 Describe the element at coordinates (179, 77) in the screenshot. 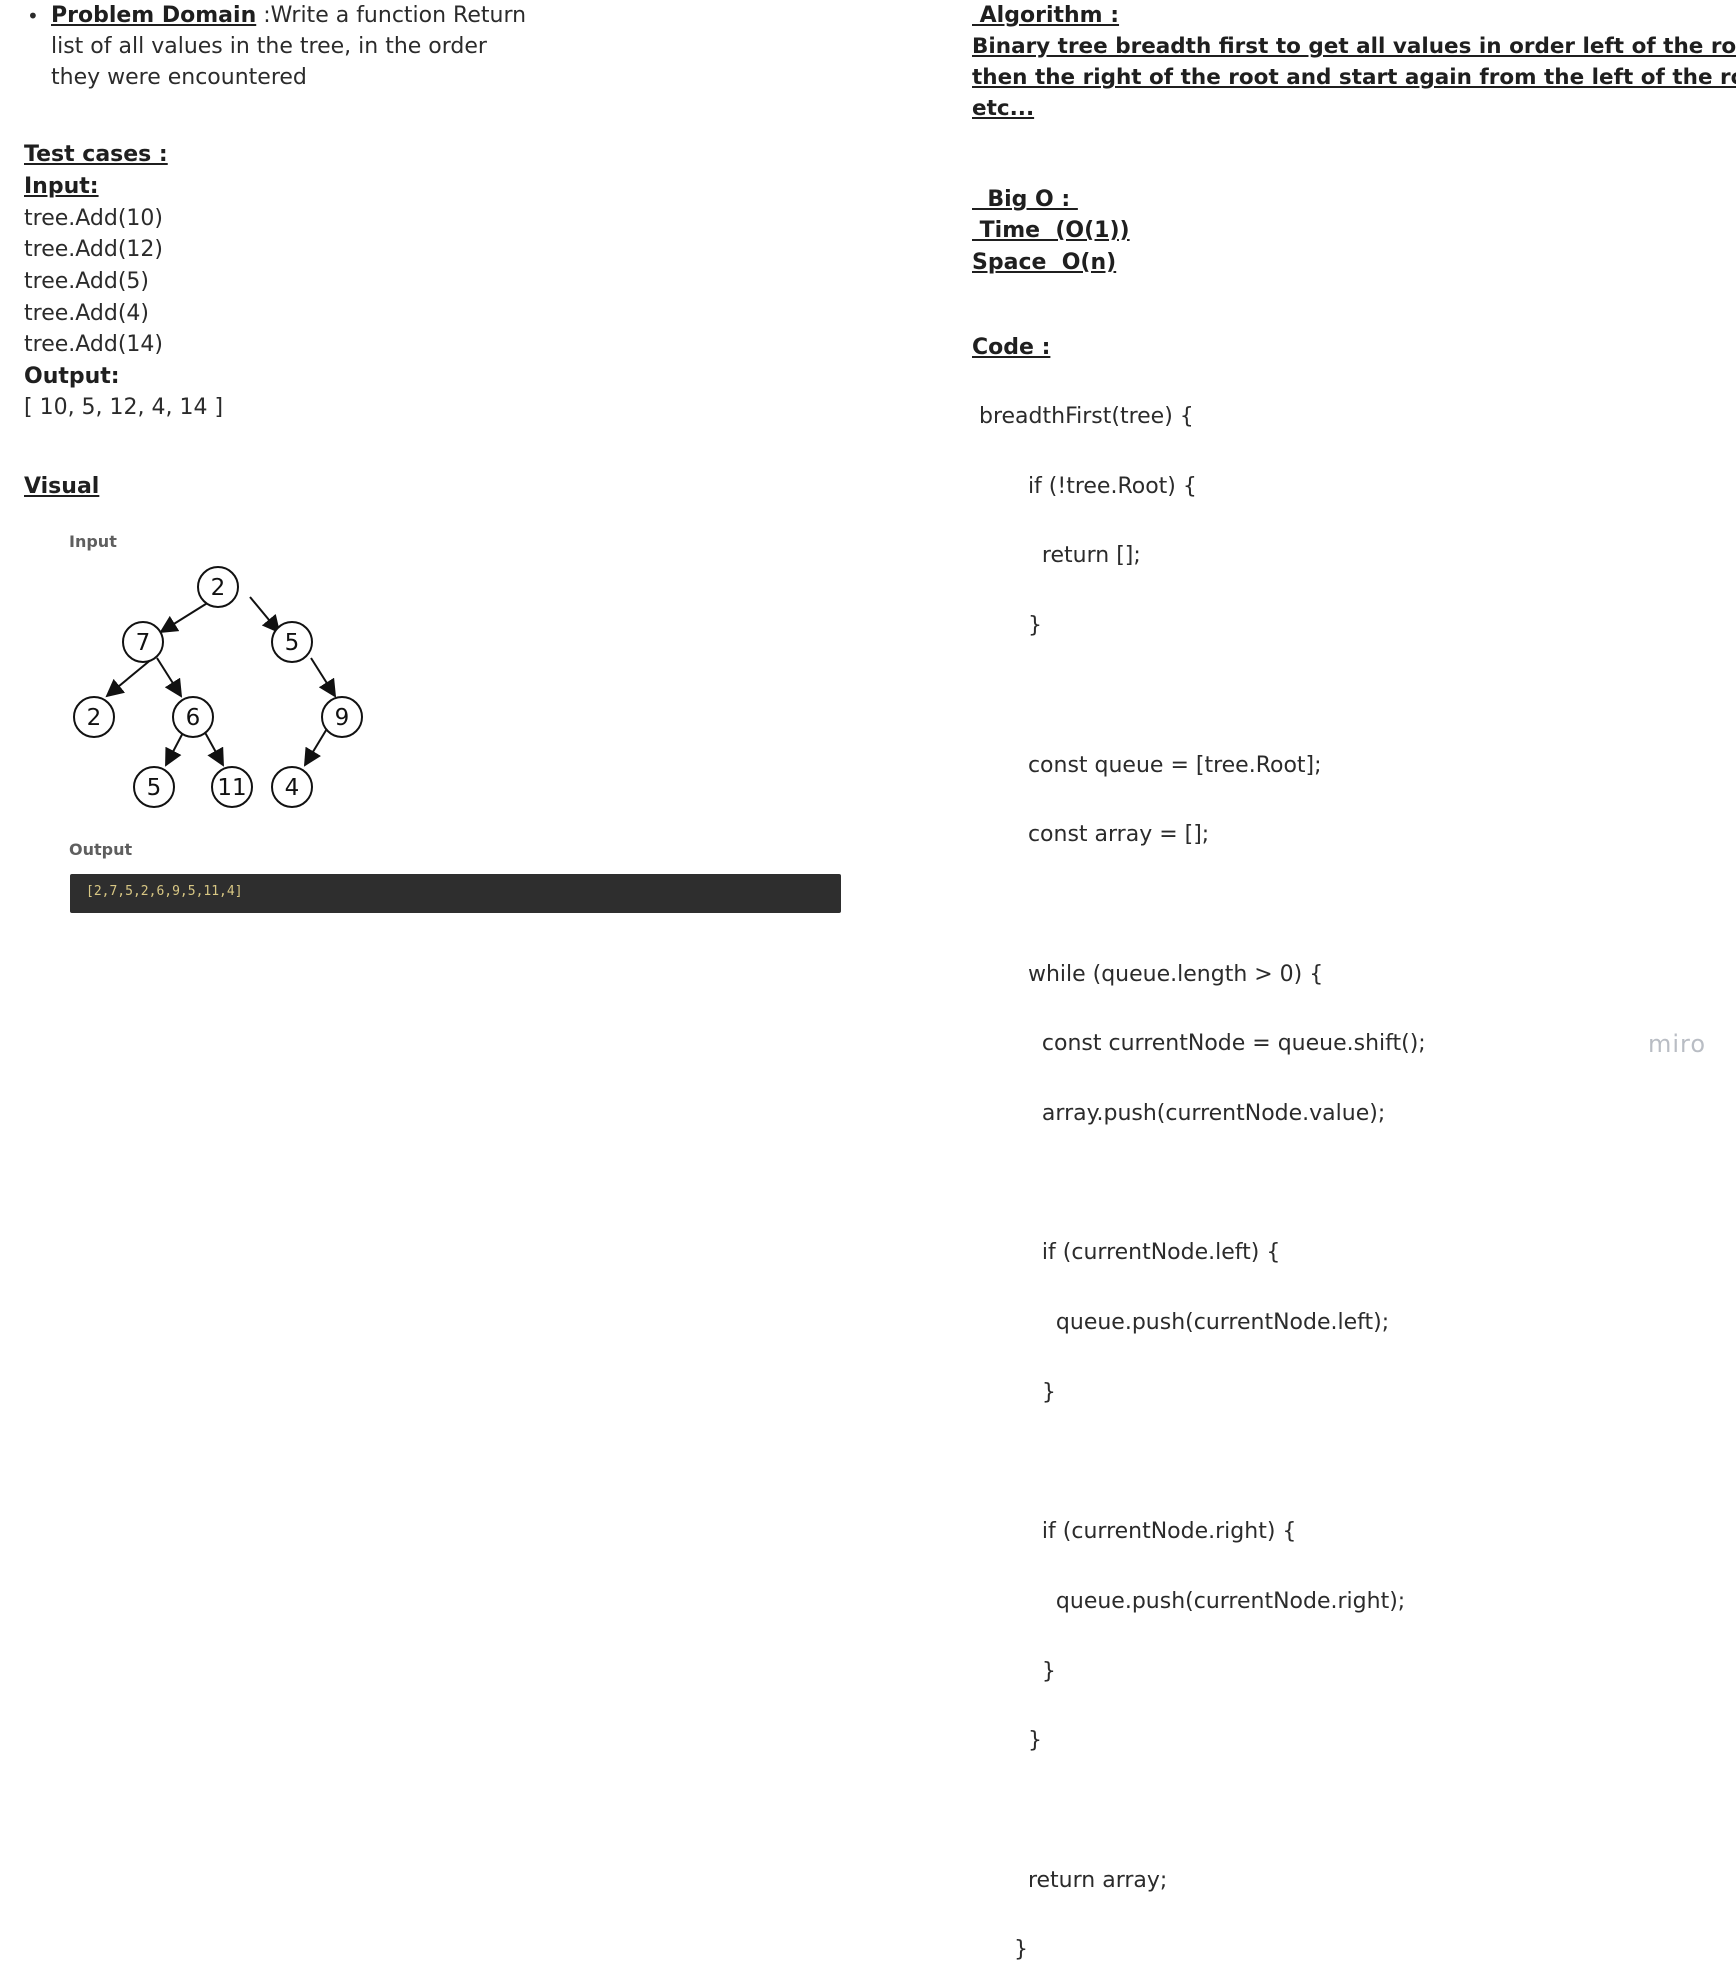

I see `problem-domain-line-3: they were encountered` at that location.